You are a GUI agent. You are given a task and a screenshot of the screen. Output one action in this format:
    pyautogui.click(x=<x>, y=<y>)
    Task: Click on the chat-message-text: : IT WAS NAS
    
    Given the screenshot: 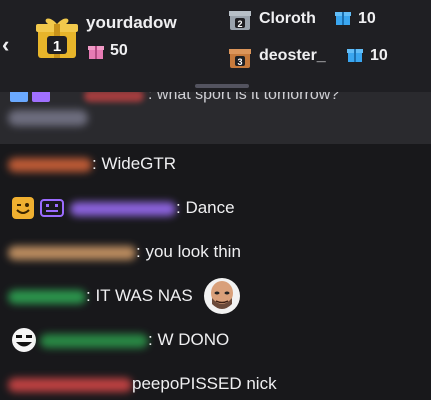 What is the action you would take?
    pyautogui.click(x=139, y=295)
    